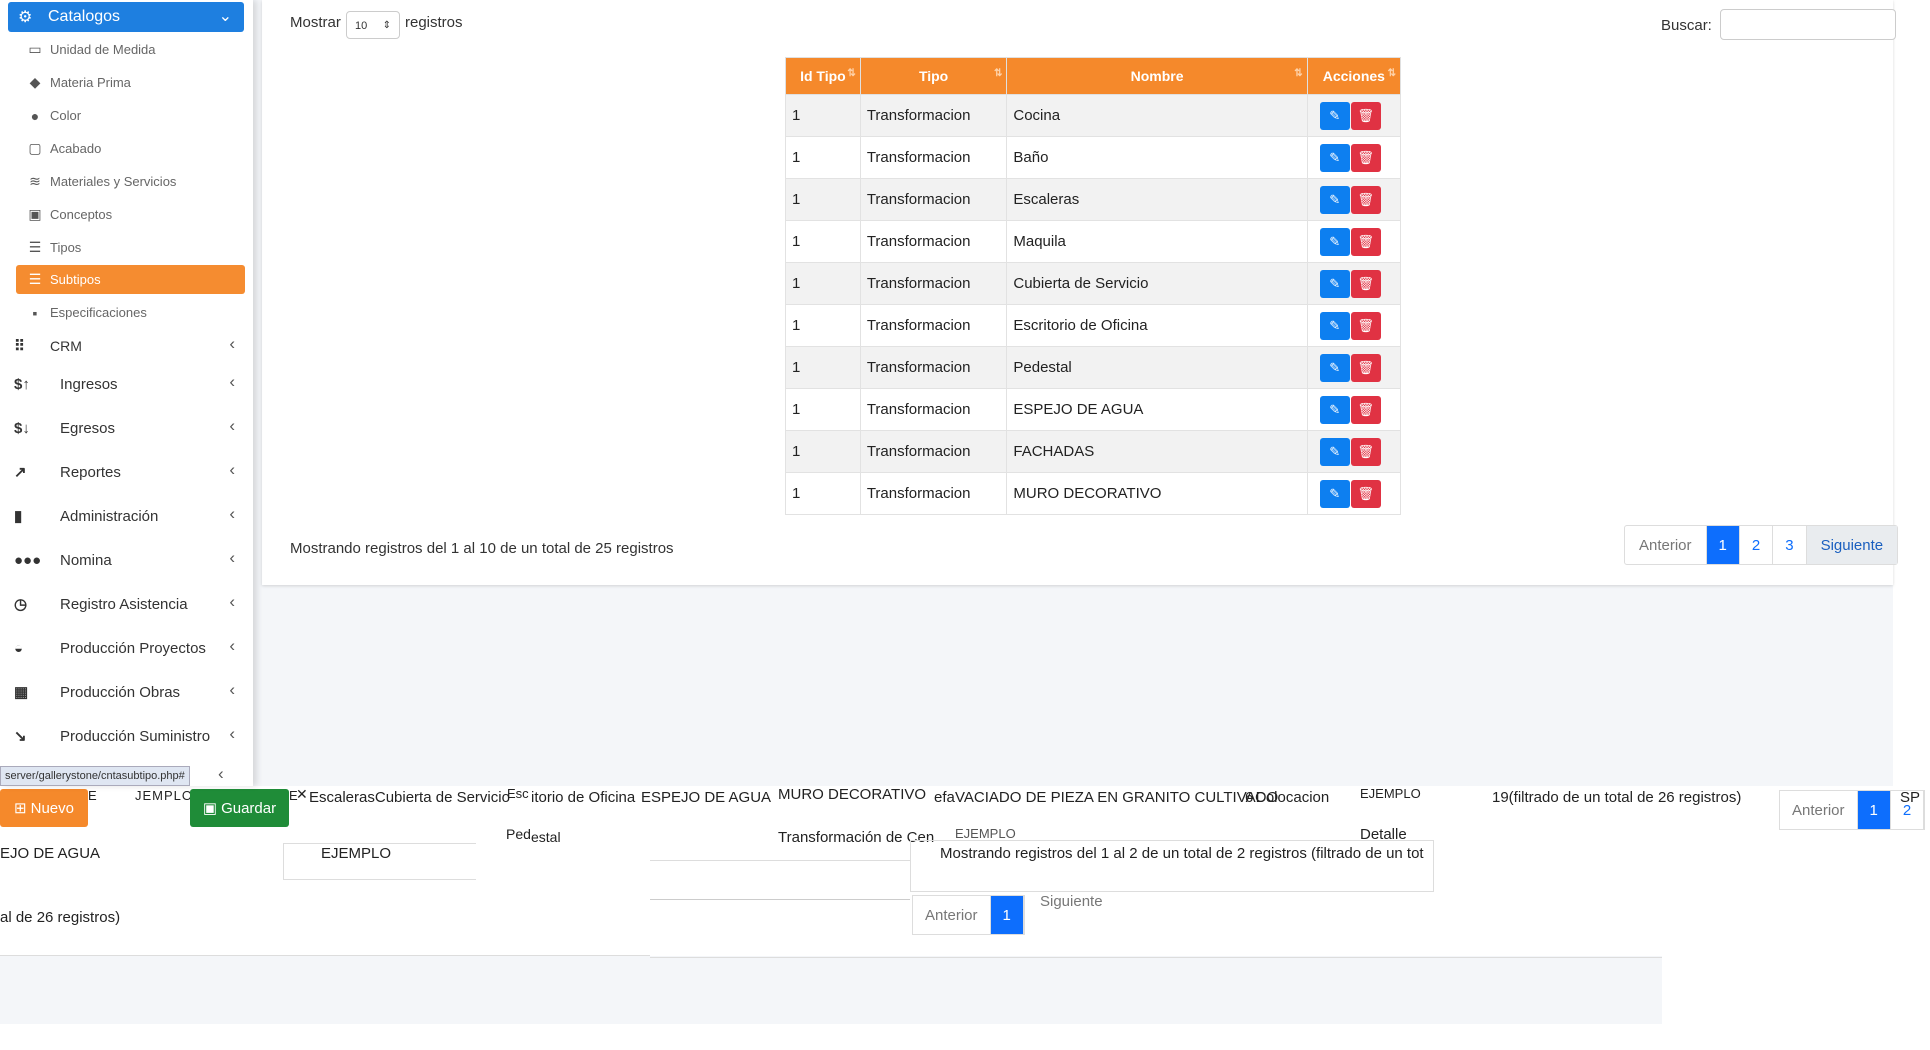 Image resolution: width=1930 pixels, height=1050 pixels. What do you see at coordinates (823, 76) in the screenshot?
I see `column-header-id-tipo: Id Tipo ⇅` at bounding box center [823, 76].